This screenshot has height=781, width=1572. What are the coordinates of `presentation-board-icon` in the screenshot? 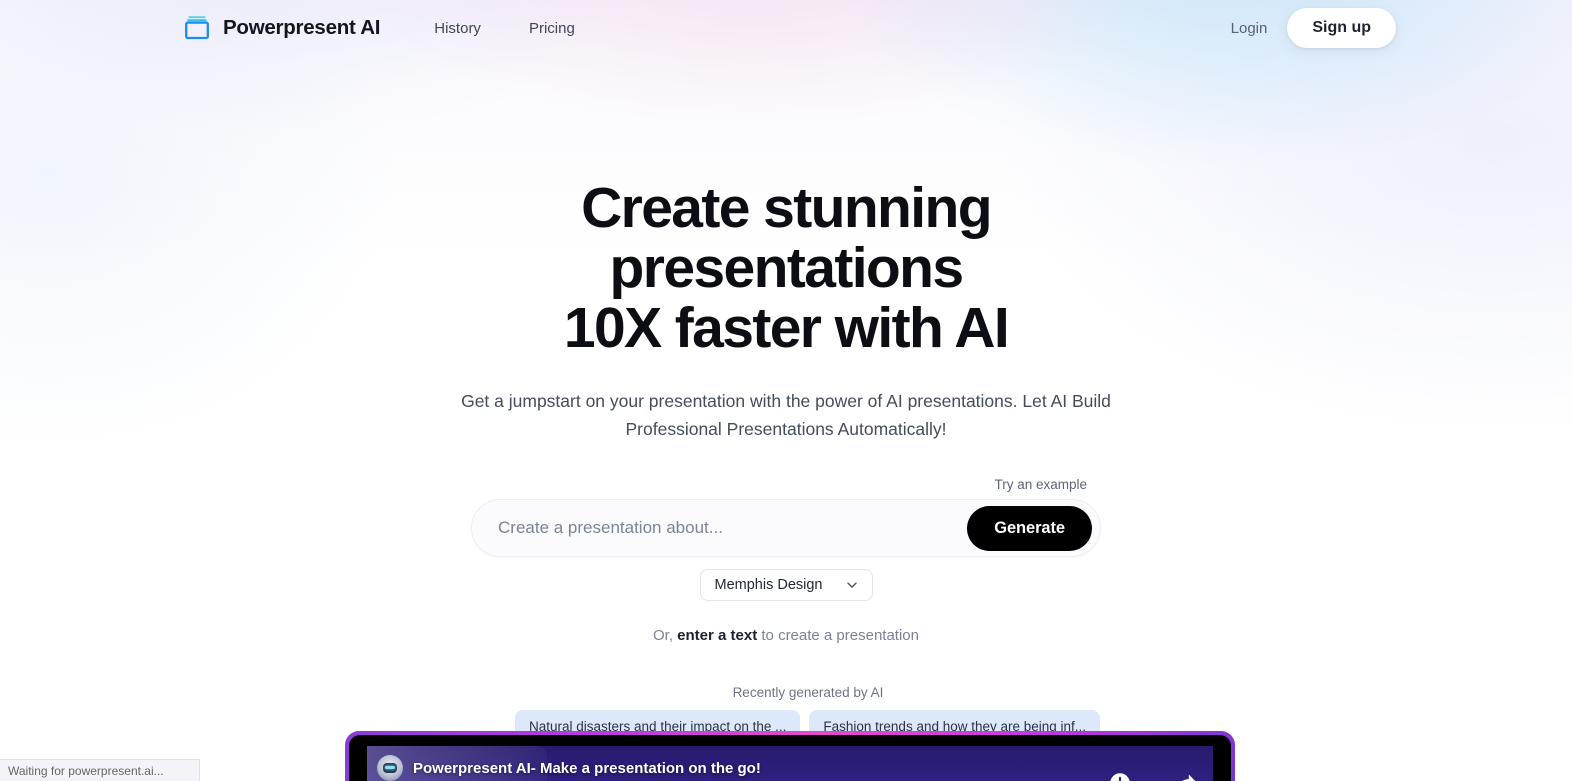 It's located at (197, 28).